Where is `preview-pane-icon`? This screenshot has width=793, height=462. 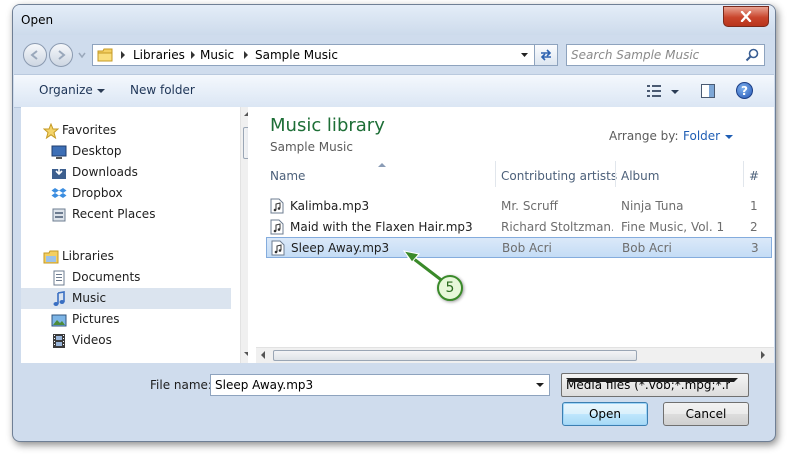
preview-pane-icon is located at coordinates (708, 91).